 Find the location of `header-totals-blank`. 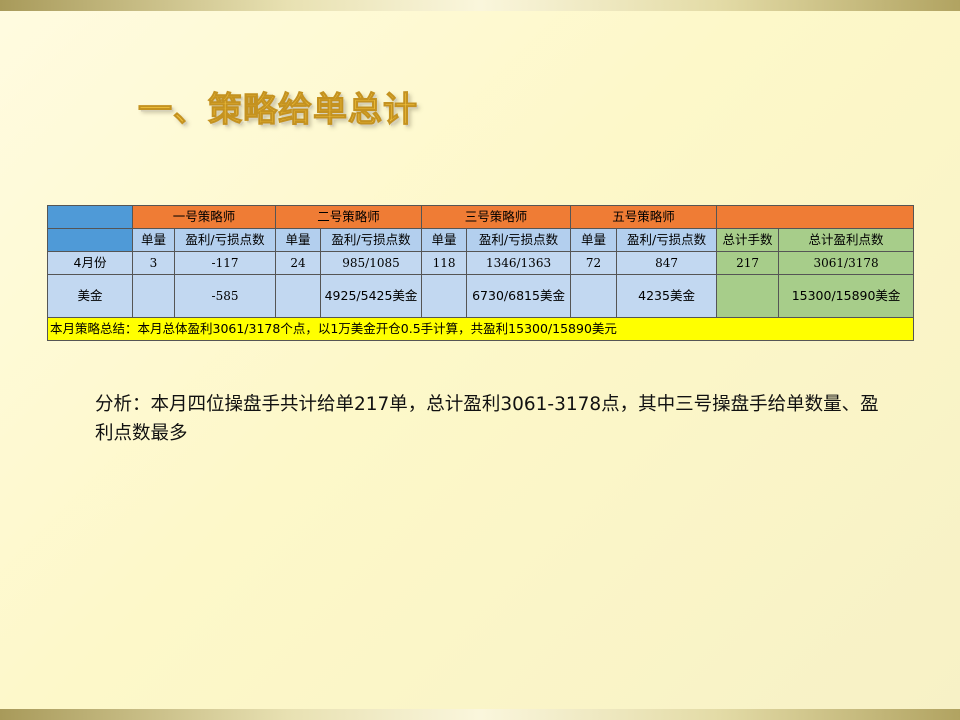

header-totals-blank is located at coordinates (815, 217).